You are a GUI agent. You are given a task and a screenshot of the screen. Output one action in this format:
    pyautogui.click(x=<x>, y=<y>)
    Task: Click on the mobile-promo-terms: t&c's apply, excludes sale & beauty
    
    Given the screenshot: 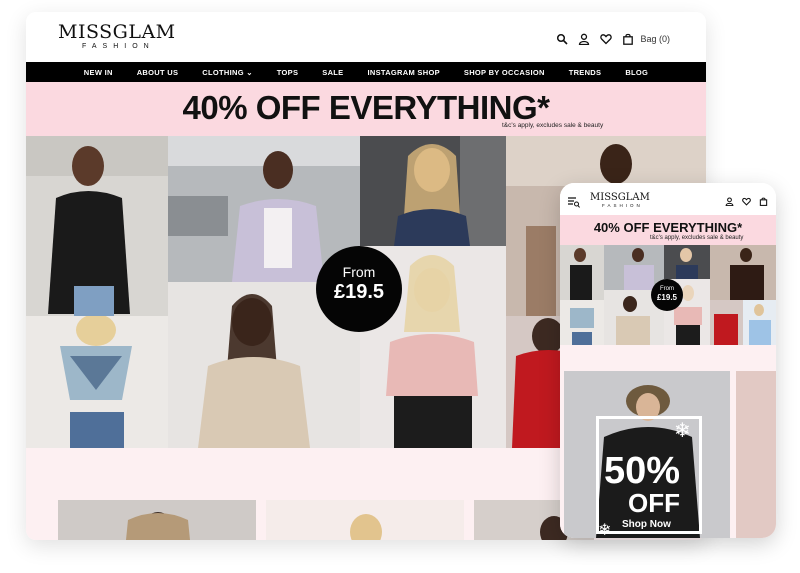 What is the action you would take?
    pyautogui.click(x=697, y=238)
    